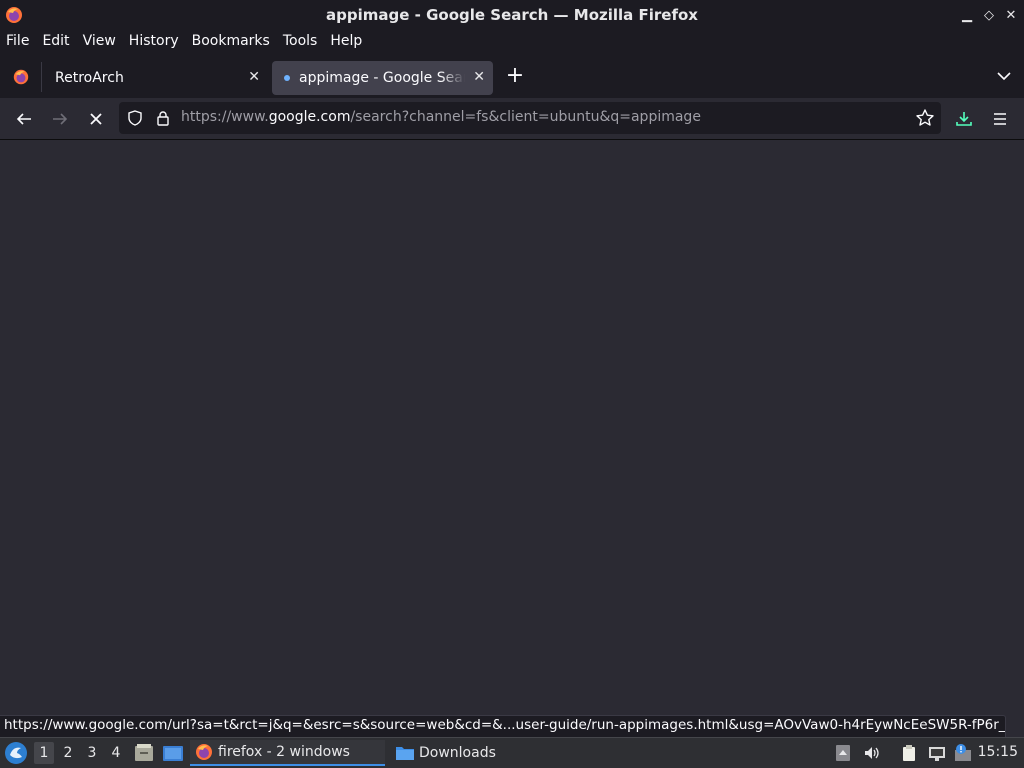 This screenshot has width=1024, height=768. I want to click on menu-history: History, so click(154, 41).